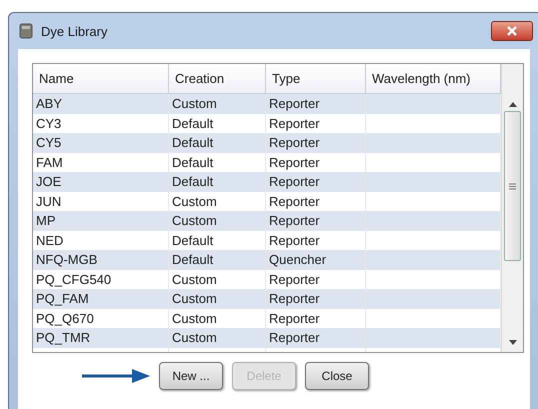 Image resolution: width=538 pixels, height=409 pixels. I want to click on table-row: NED Default Reporter, so click(267, 240).